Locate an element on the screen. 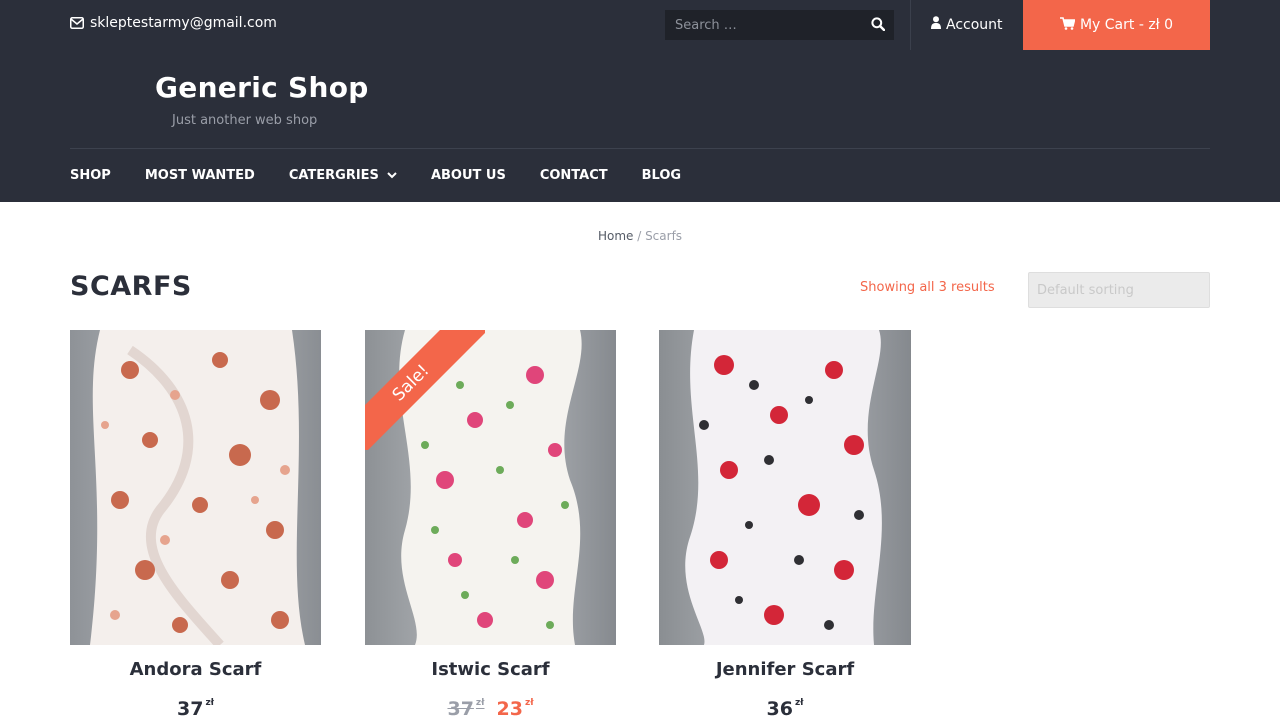 The width and height of the screenshot is (1280, 720). nav-item-label: SHOP is located at coordinates (90, 175).